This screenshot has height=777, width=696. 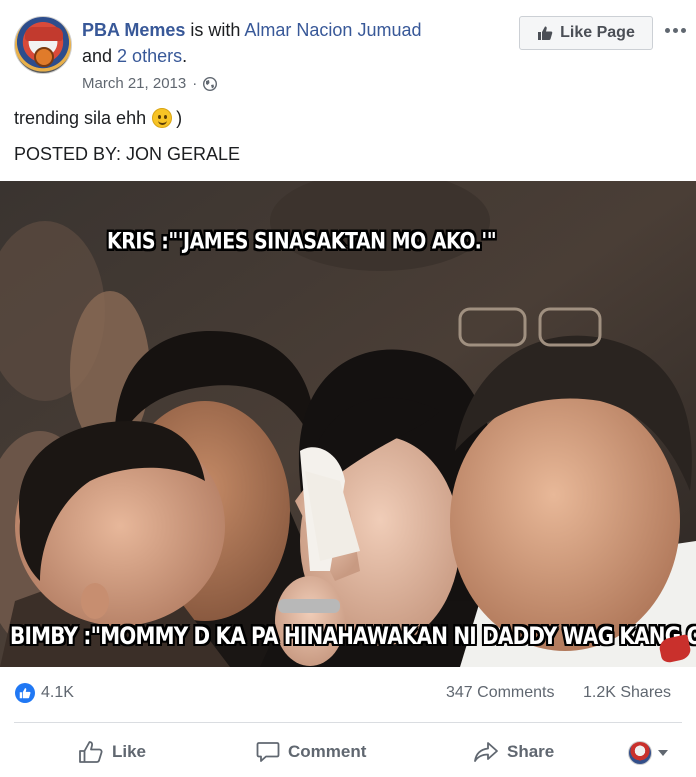 I want to click on caption-text: trending sila ehh, so click(x=80, y=118).